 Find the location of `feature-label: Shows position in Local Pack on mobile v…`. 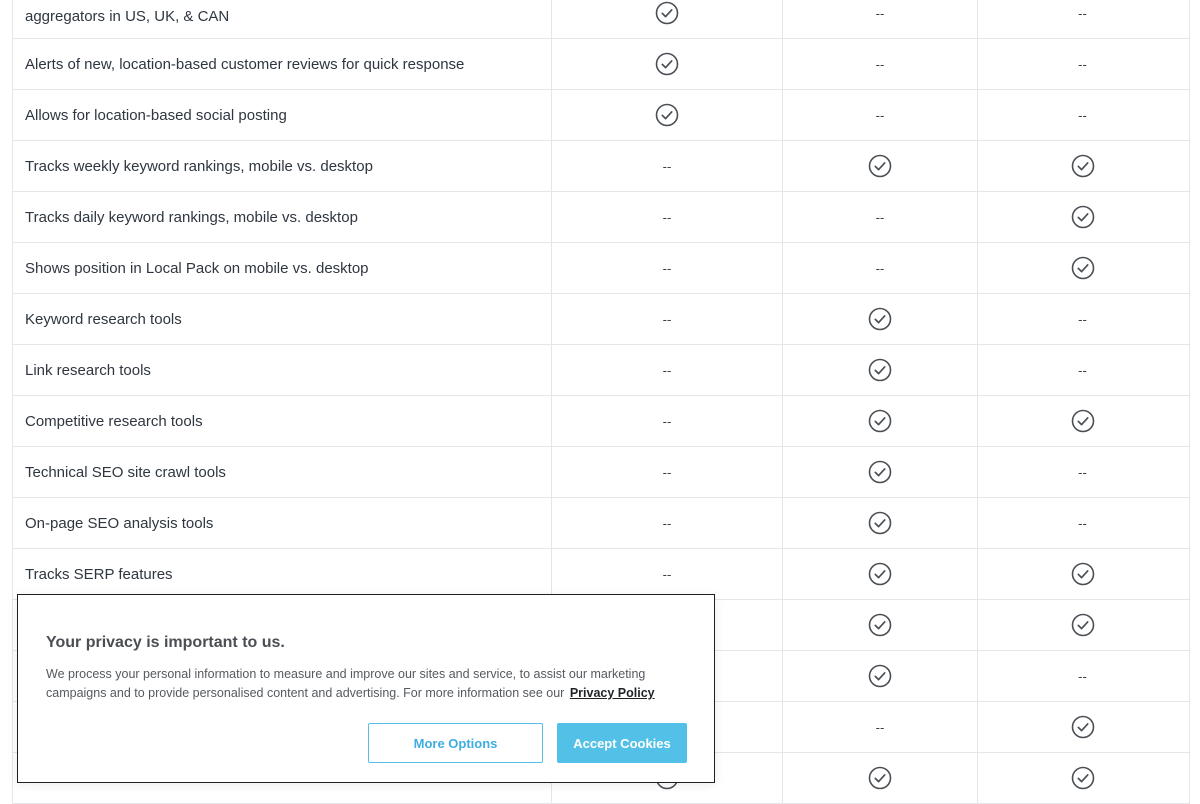

feature-label: Shows position in Local Pack on mobile v… is located at coordinates (282, 268).